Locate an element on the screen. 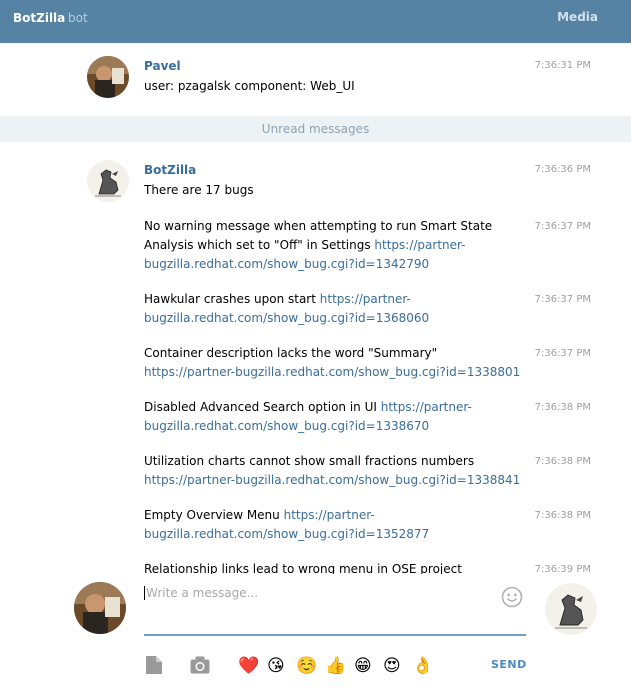 The image size is (631, 688). emoji-grin: 😁 is located at coordinates (363, 666).